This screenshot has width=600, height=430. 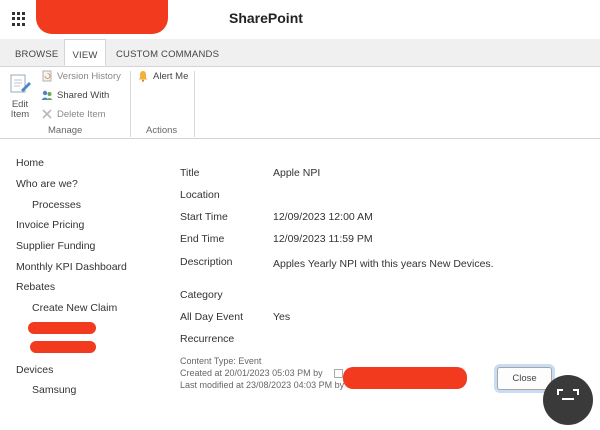 What do you see at coordinates (74, 308) in the screenshot?
I see `nav-item-create-new-claim: Create New Claim` at bounding box center [74, 308].